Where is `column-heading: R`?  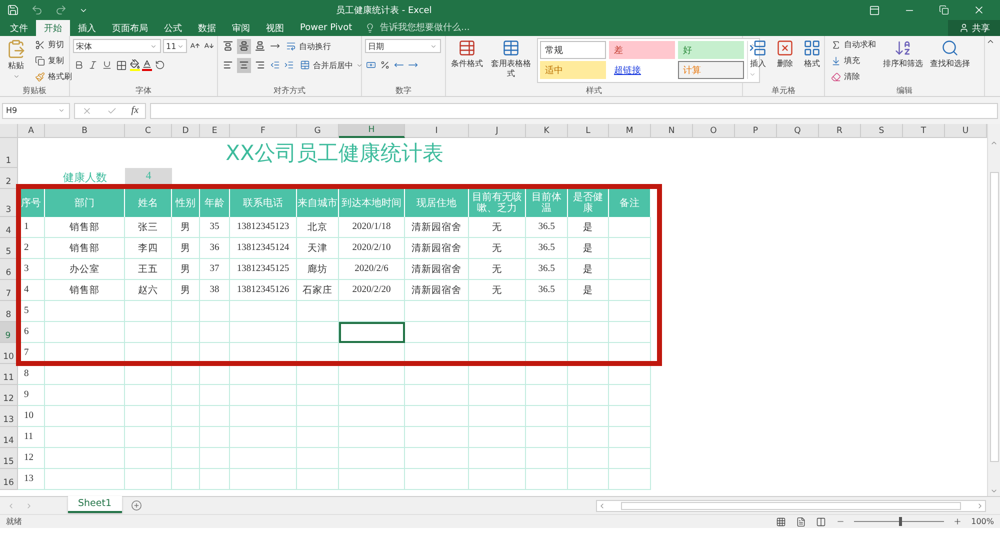
column-heading: R is located at coordinates (840, 131).